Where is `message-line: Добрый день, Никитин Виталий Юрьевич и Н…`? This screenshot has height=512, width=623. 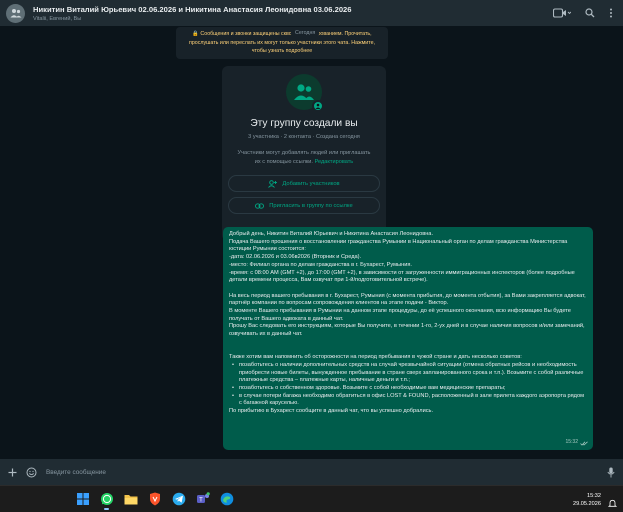
message-line: Добрый день, Никитин Виталий Юрьевич и Н… is located at coordinates (331, 234).